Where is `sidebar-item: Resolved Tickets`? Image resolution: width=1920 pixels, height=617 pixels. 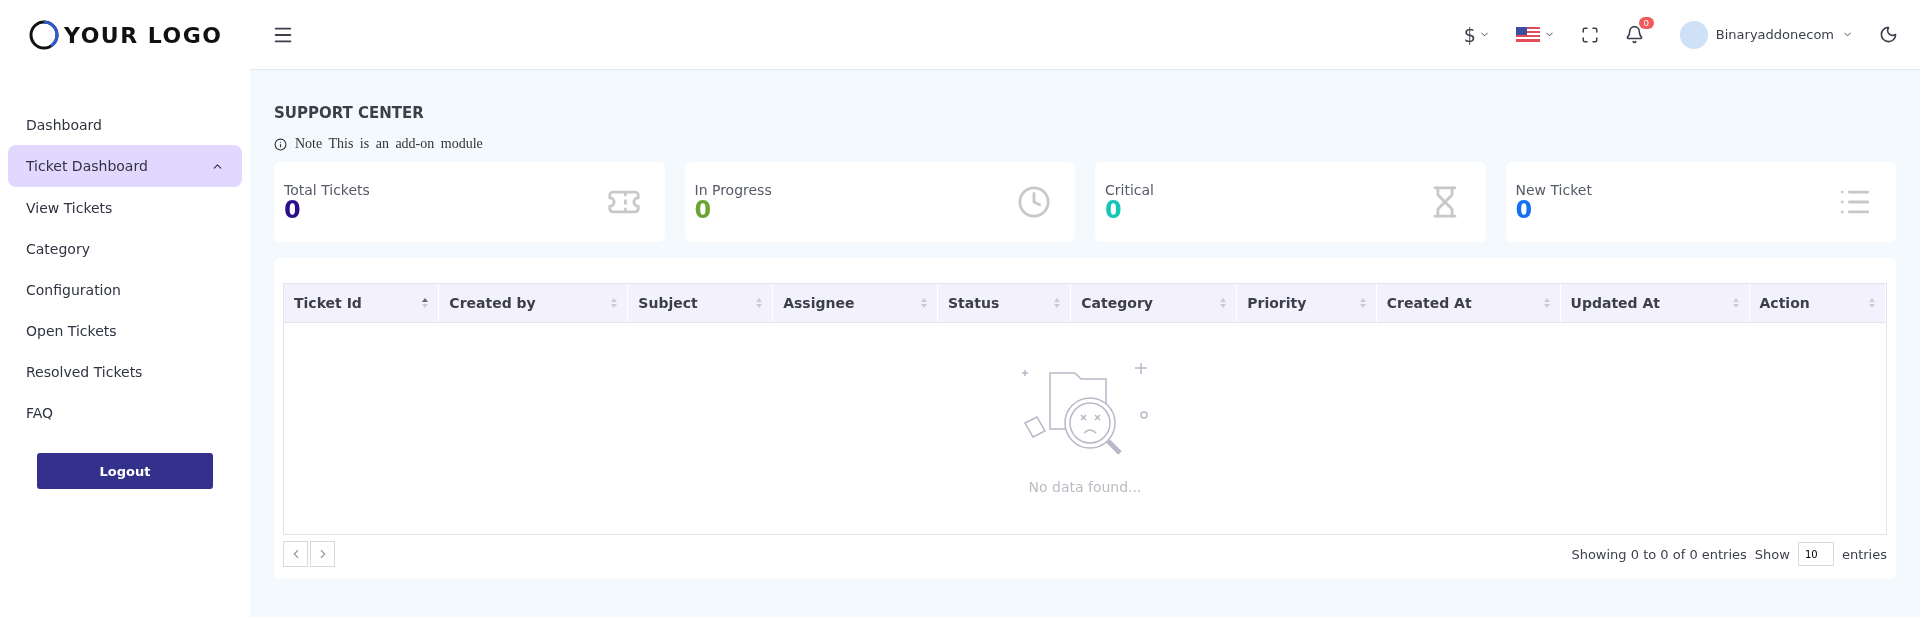 sidebar-item: Resolved Tickets is located at coordinates (125, 371).